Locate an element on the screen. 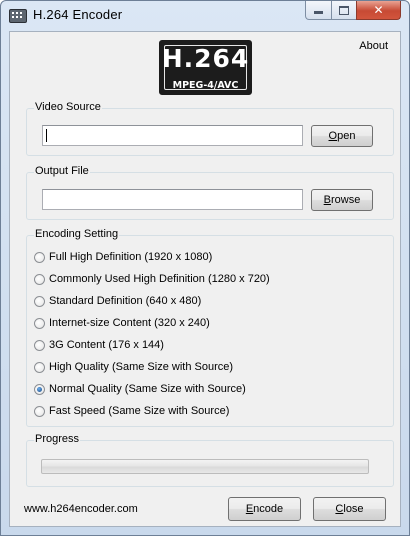 This screenshot has width=410, height=536. progress-bar is located at coordinates (205, 466).